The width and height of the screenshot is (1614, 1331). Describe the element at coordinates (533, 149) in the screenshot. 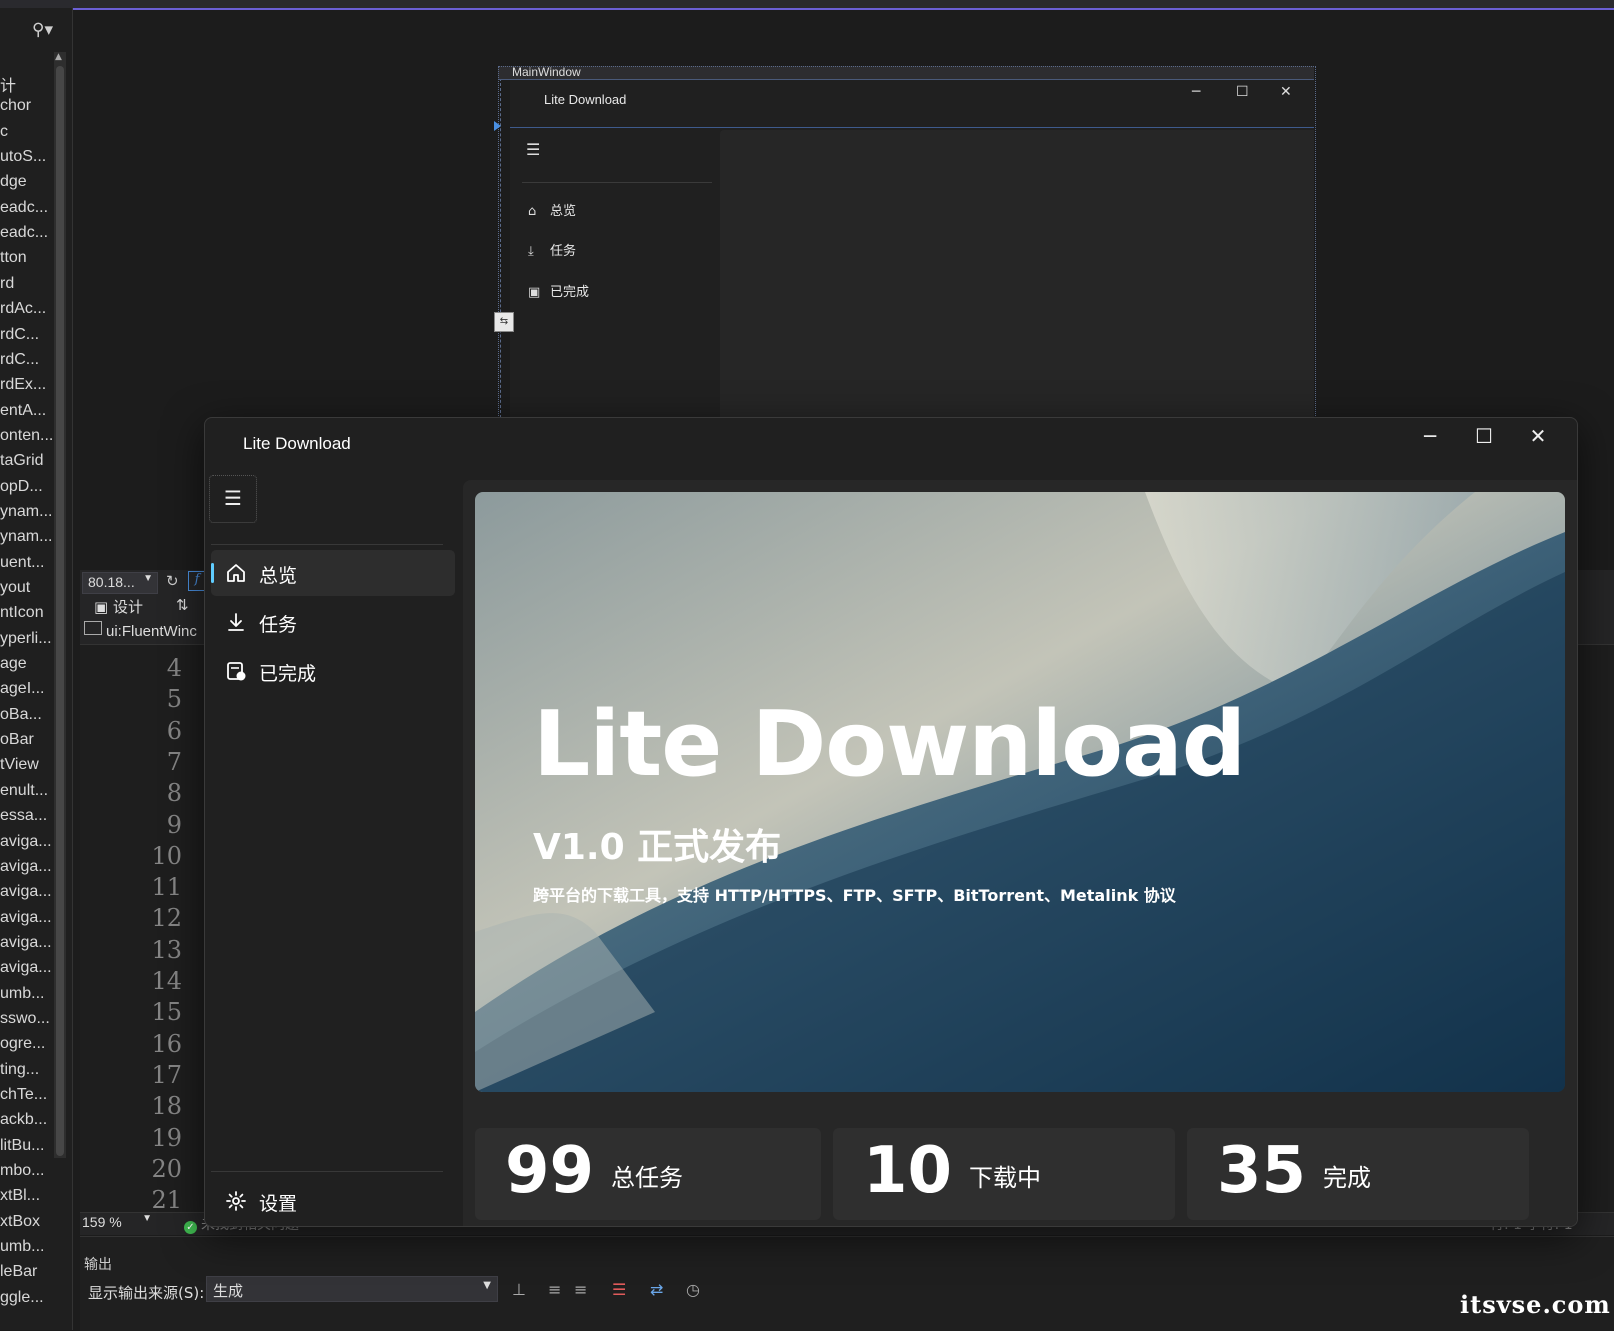

I see `hamburger-icon: ☰` at that location.